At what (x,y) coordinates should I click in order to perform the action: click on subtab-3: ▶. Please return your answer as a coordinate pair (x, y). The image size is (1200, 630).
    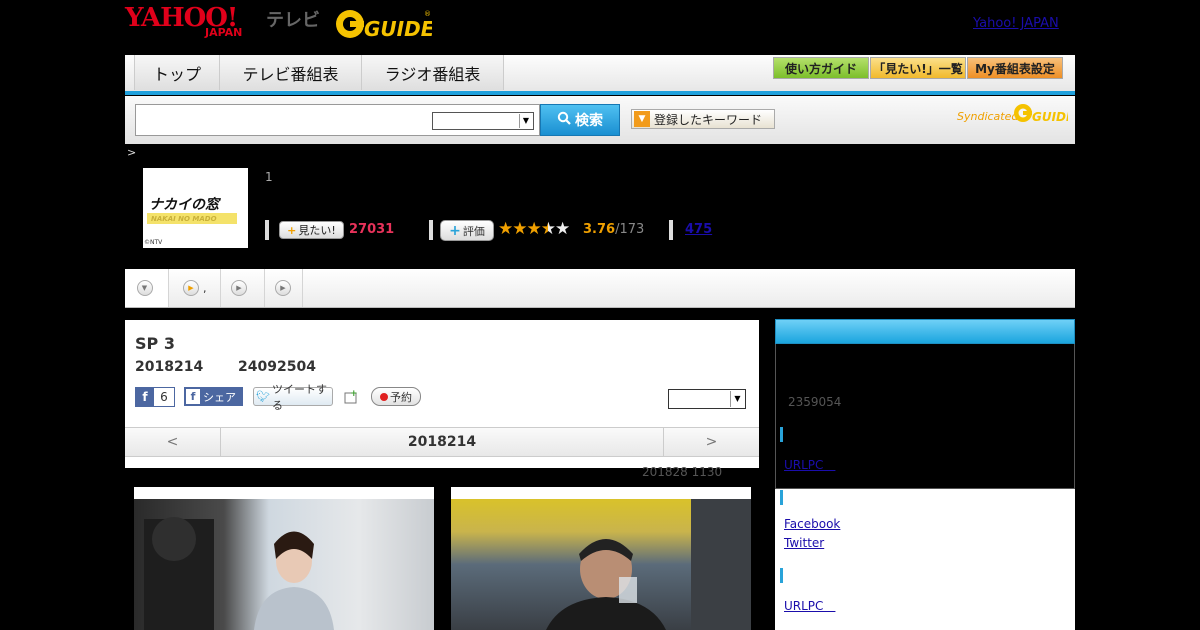
    Looking at the image, I should click on (284, 288).